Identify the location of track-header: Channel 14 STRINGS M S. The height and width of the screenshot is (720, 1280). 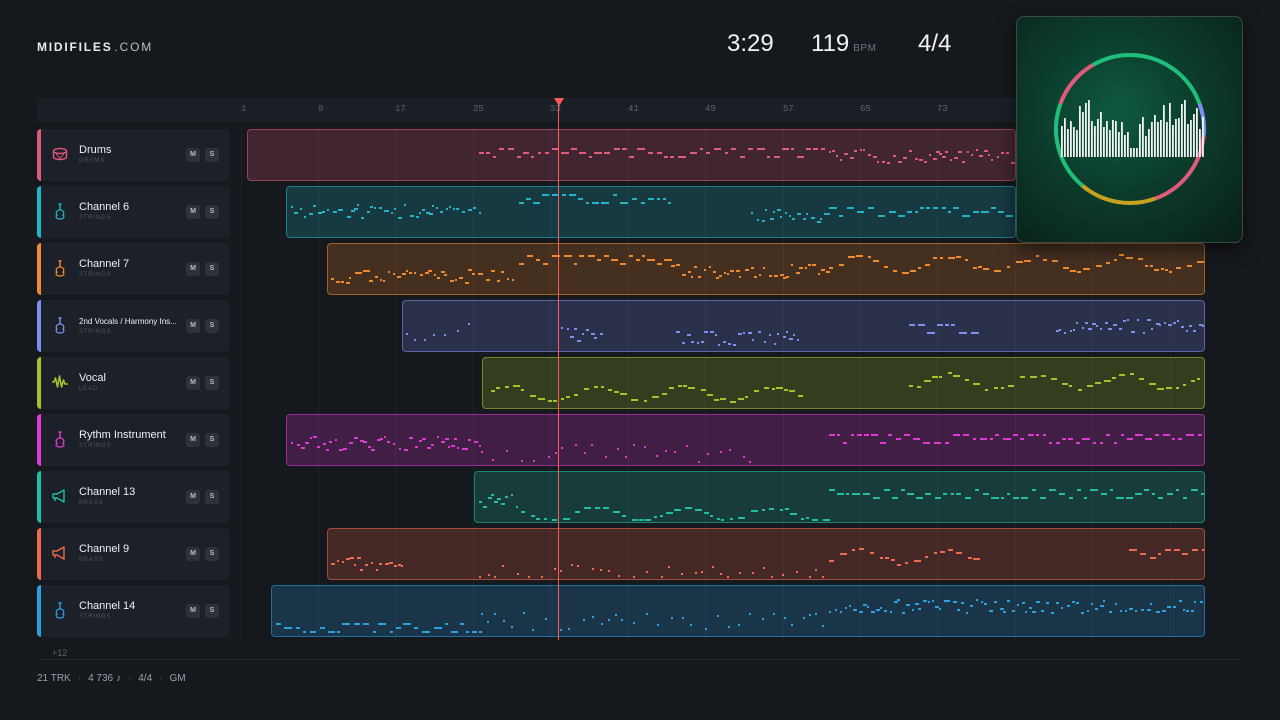
(133, 611).